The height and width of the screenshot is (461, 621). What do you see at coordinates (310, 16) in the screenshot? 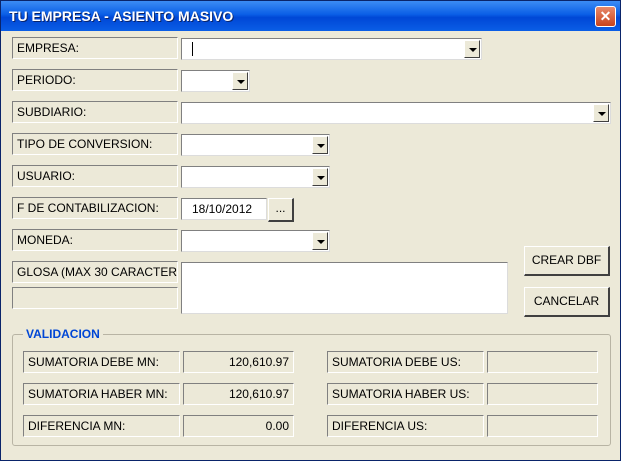
I see `title-bar: TU EMPRESA - ASIENTO MASIVO ✕` at bounding box center [310, 16].